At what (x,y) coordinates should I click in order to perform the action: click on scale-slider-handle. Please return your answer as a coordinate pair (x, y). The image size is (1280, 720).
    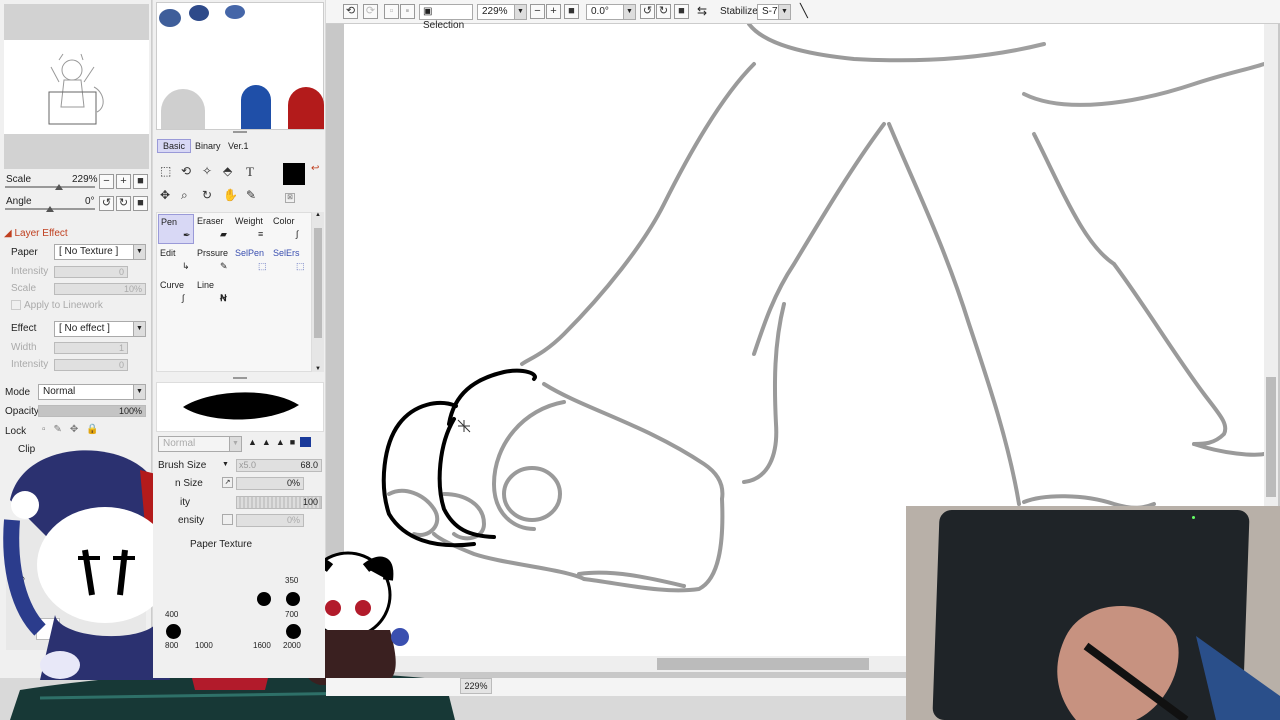
    Looking at the image, I should click on (59, 187).